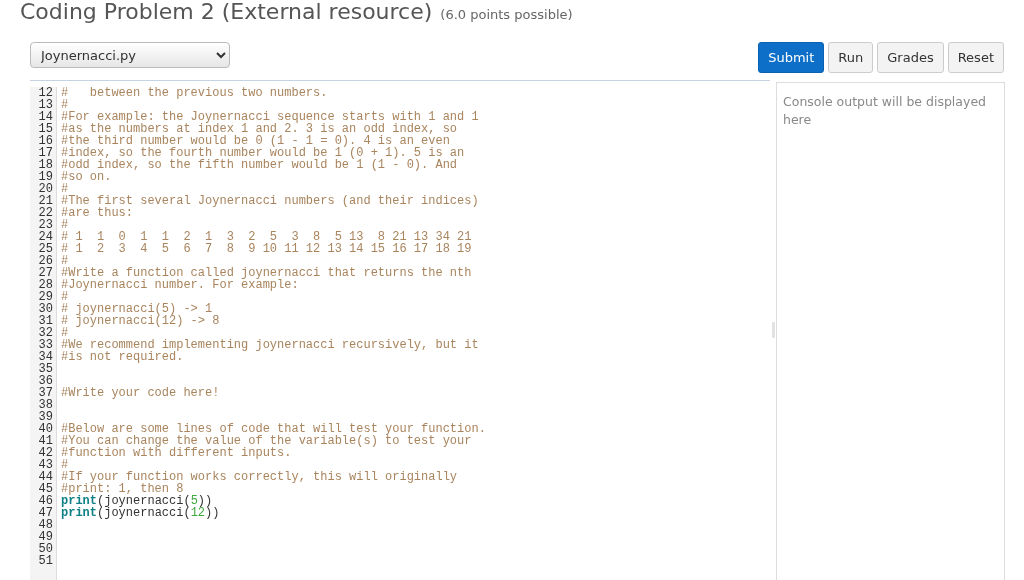  What do you see at coordinates (270, 345) in the screenshot?
I see `code-line: #We recommend implementing joynernacci recursively, but it` at bounding box center [270, 345].